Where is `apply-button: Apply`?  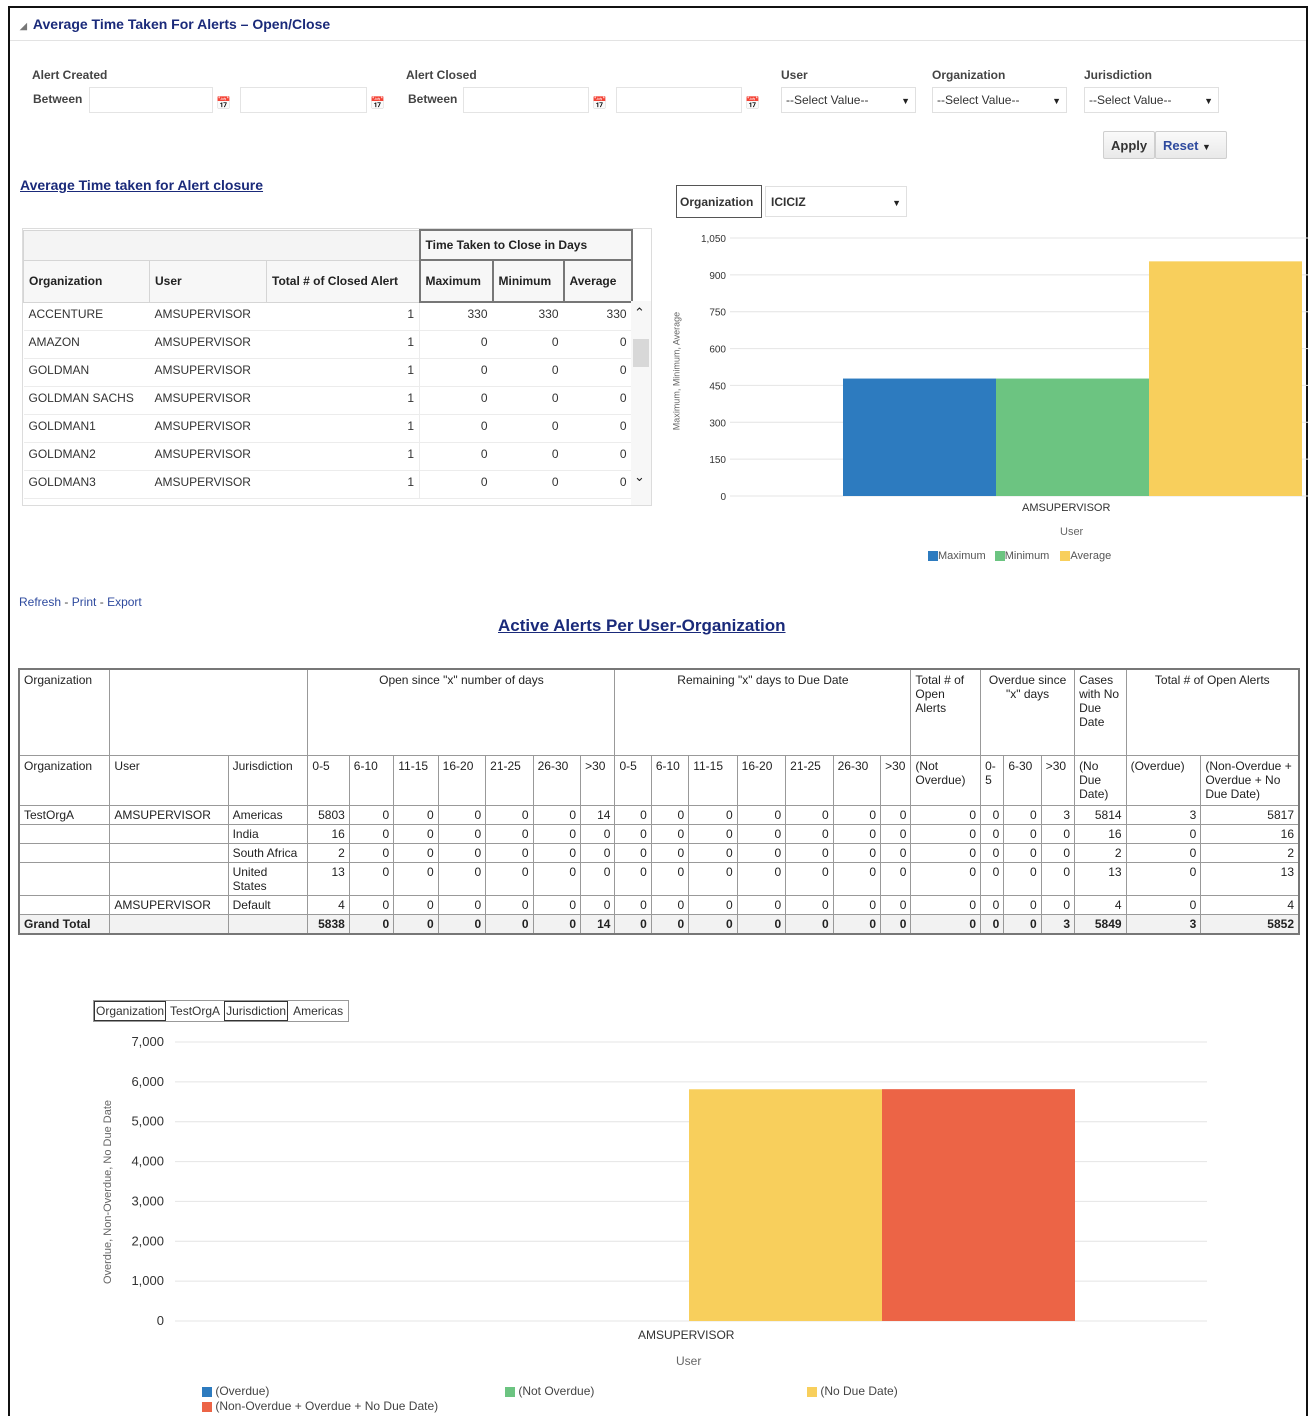 apply-button: Apply is located at coordinates (1129, 145).